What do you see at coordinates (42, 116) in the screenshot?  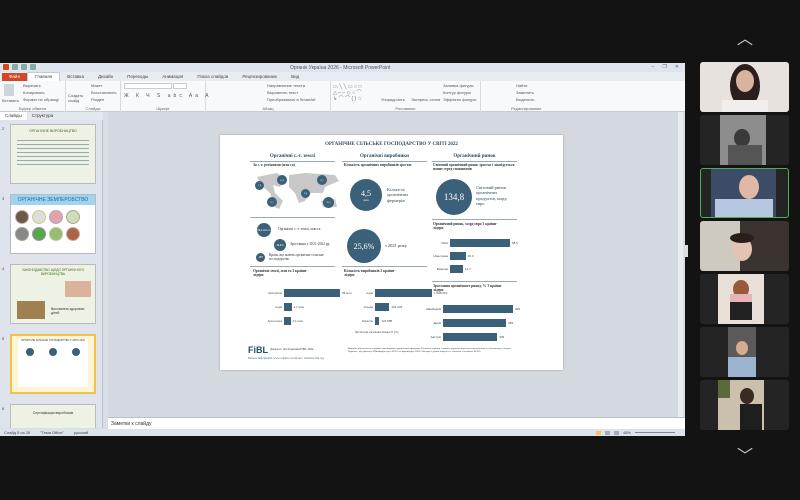 I see `tab-outline: Структура` at bounding box center [42, 116].